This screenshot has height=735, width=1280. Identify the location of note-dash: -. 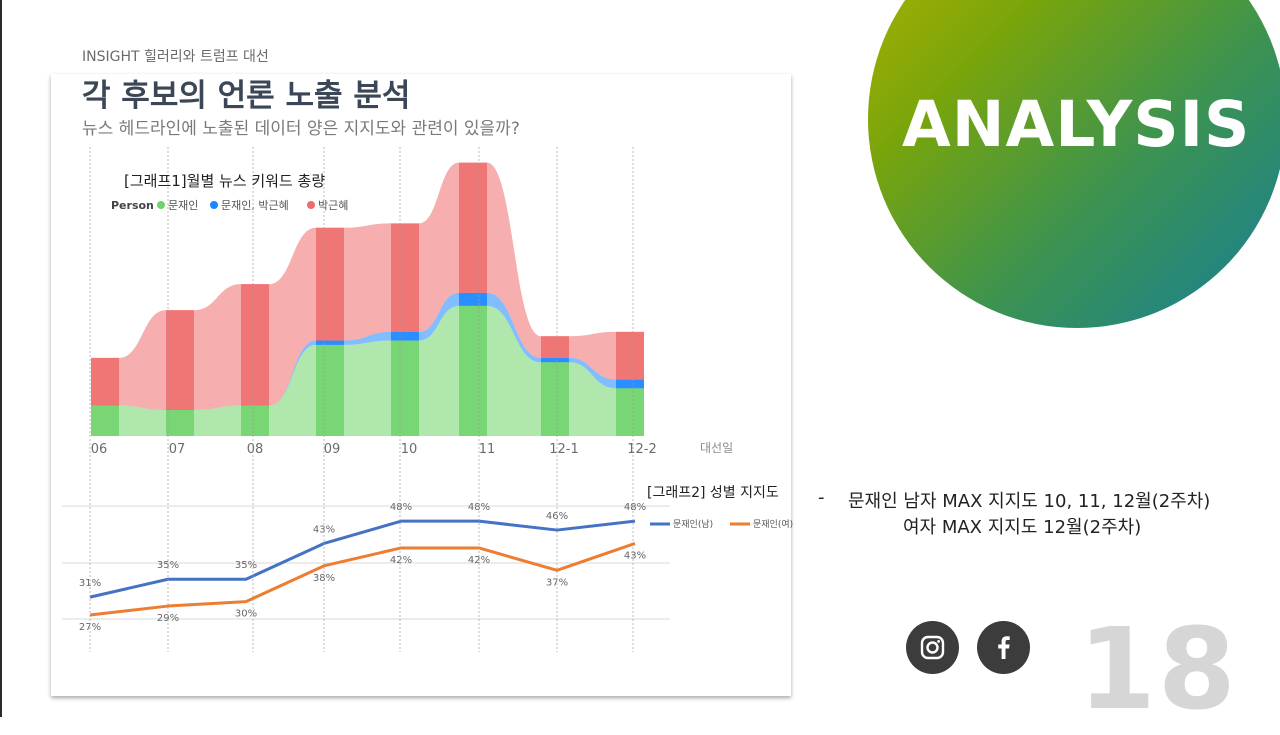
(821, 497).